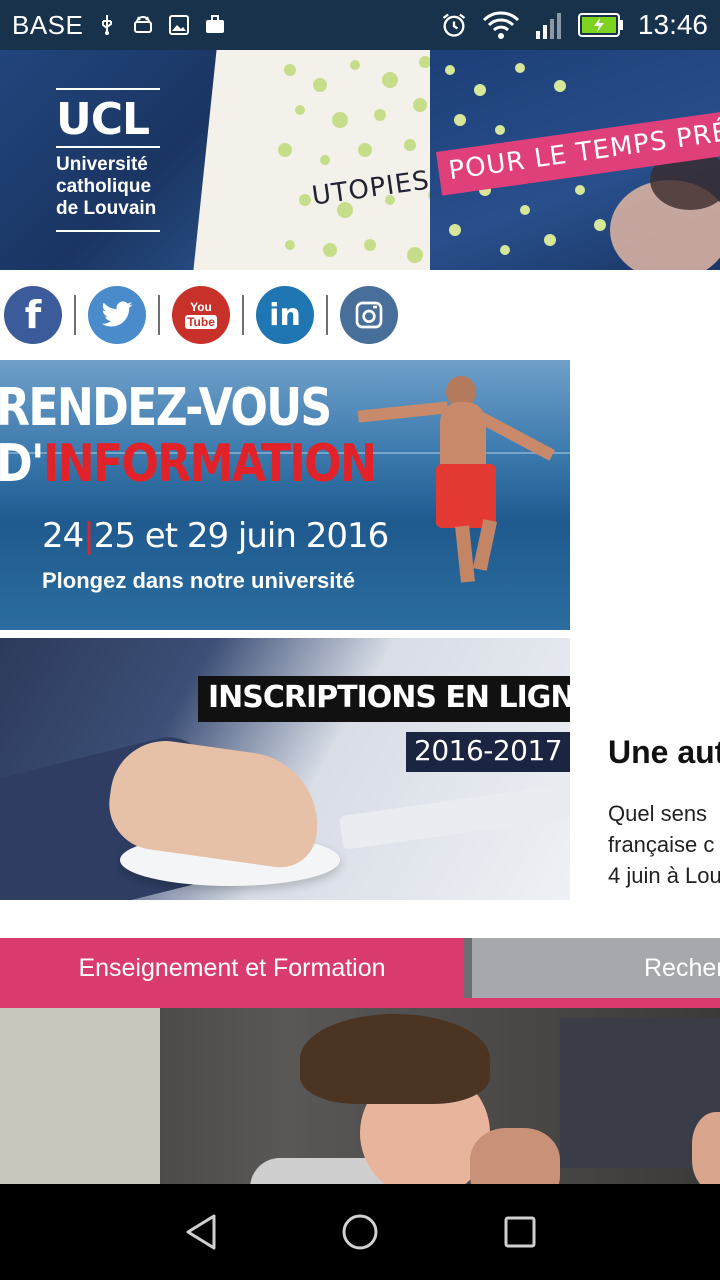 This screenshot has height=1280, width=720. I want to click on instagram-icon, so click(369, 315).